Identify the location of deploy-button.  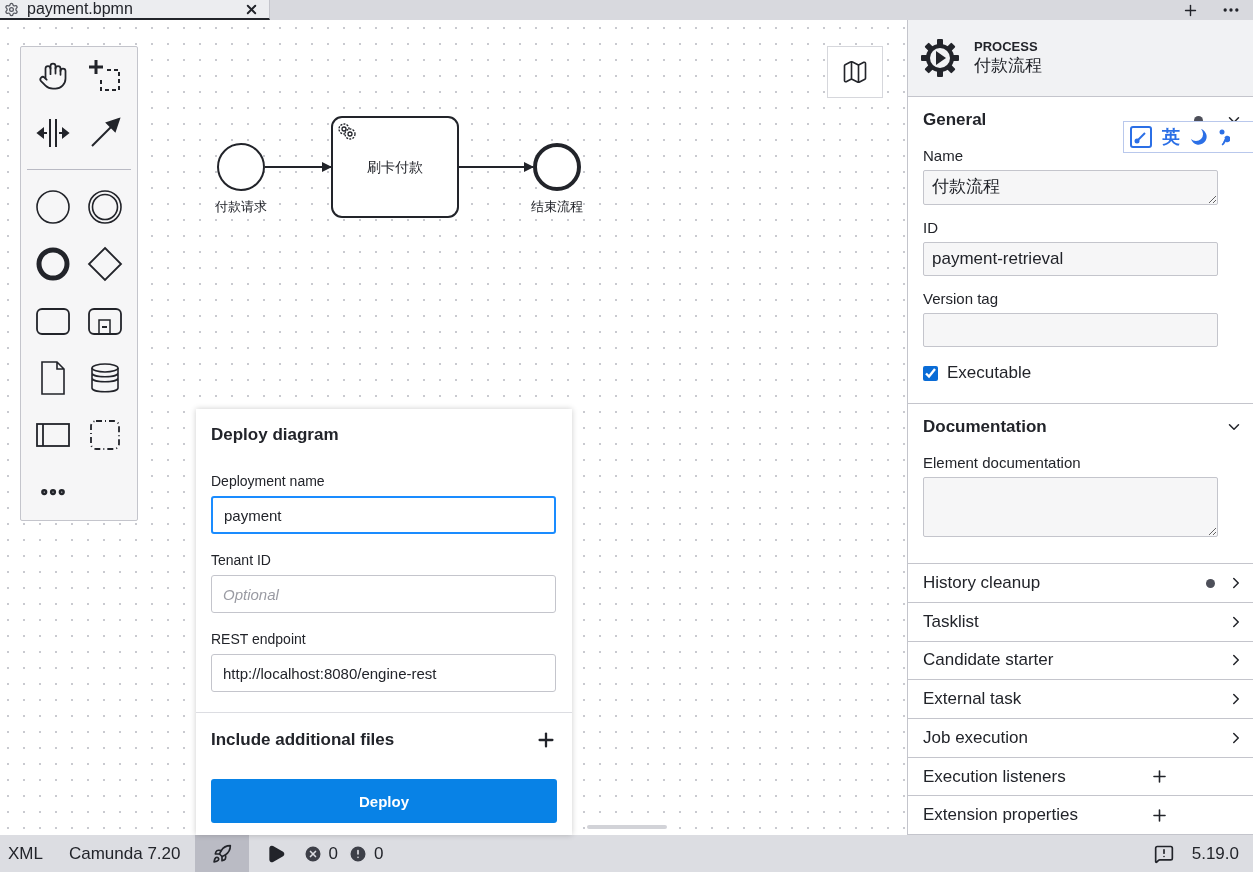
(221, 853).